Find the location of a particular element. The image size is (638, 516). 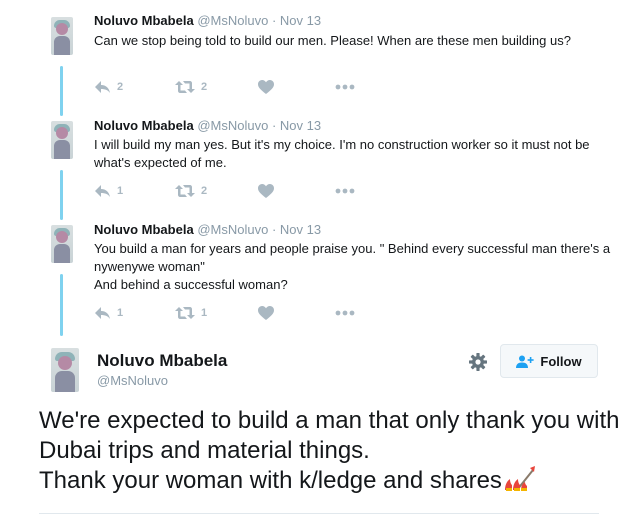

retweet-count: 1 is located at coordinates (204, 313).